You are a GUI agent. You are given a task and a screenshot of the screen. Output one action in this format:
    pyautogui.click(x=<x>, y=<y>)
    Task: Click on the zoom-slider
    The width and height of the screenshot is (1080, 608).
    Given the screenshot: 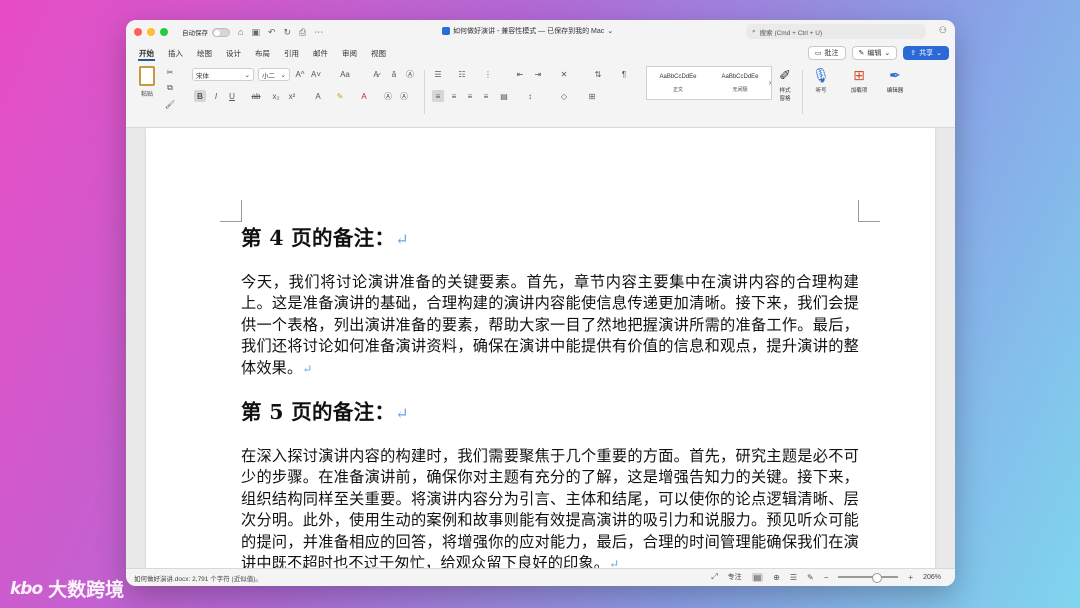 What is the action you would take?
    pyautogui.click(x=868, y=578)
    